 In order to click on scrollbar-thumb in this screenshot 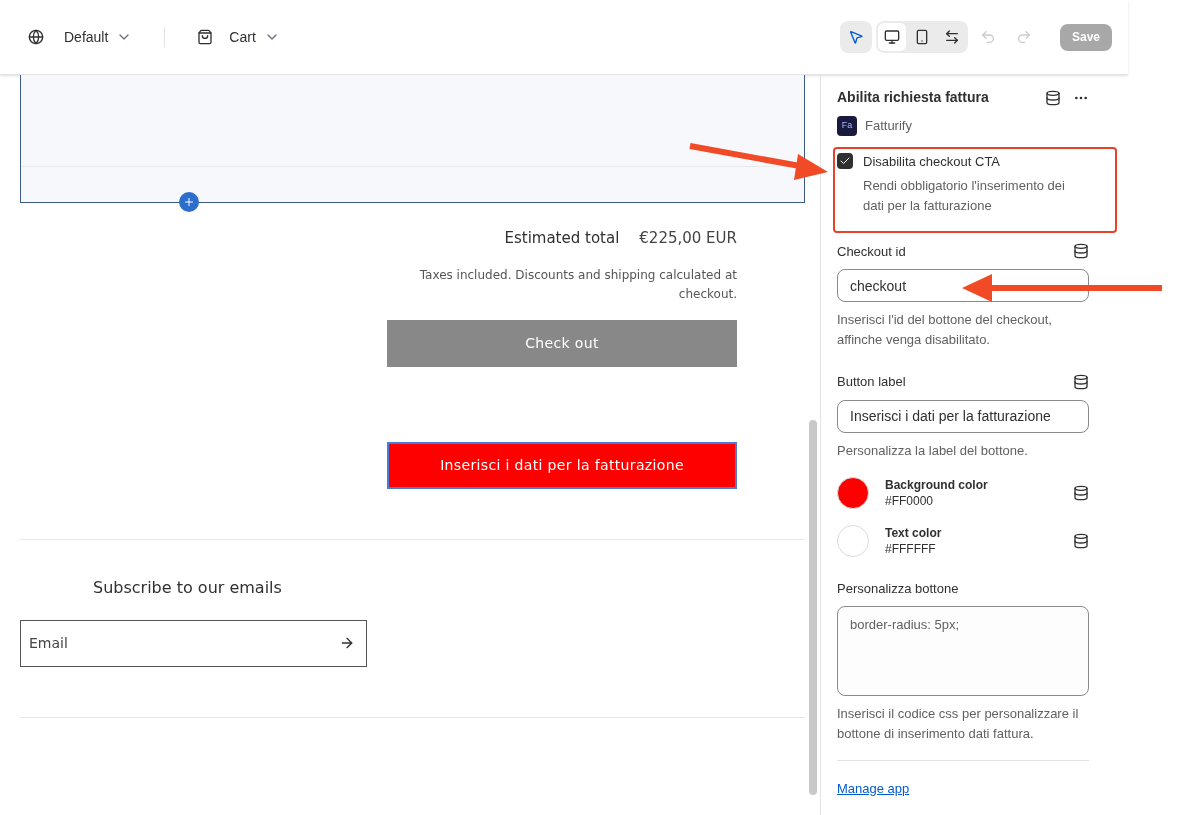, I will do `click(812, 607)`.